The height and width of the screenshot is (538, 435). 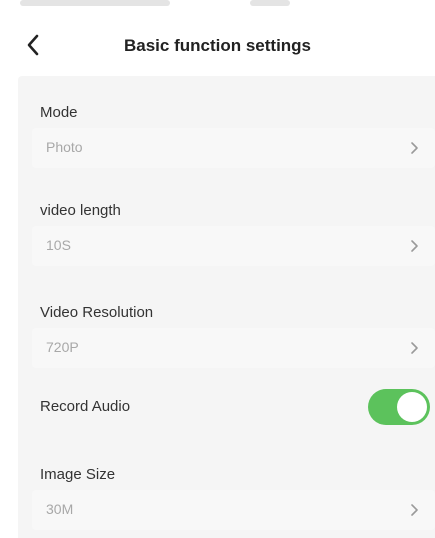 What do you see at coordinates (233, 348) in the screenshot?
I see `video-resolution-select: 720P` at bounding box center [233, 348].